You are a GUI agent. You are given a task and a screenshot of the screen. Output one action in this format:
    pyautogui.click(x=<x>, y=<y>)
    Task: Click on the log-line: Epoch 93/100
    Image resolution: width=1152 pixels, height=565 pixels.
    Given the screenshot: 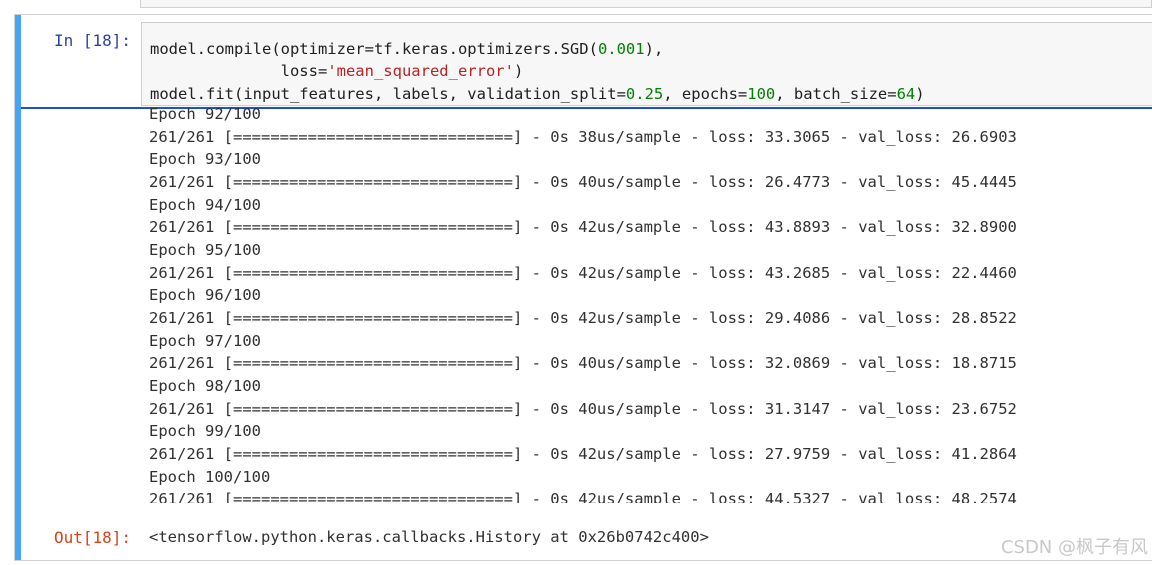 What is the action you would take?
    pyautogui.click(x=205, y=159)
    